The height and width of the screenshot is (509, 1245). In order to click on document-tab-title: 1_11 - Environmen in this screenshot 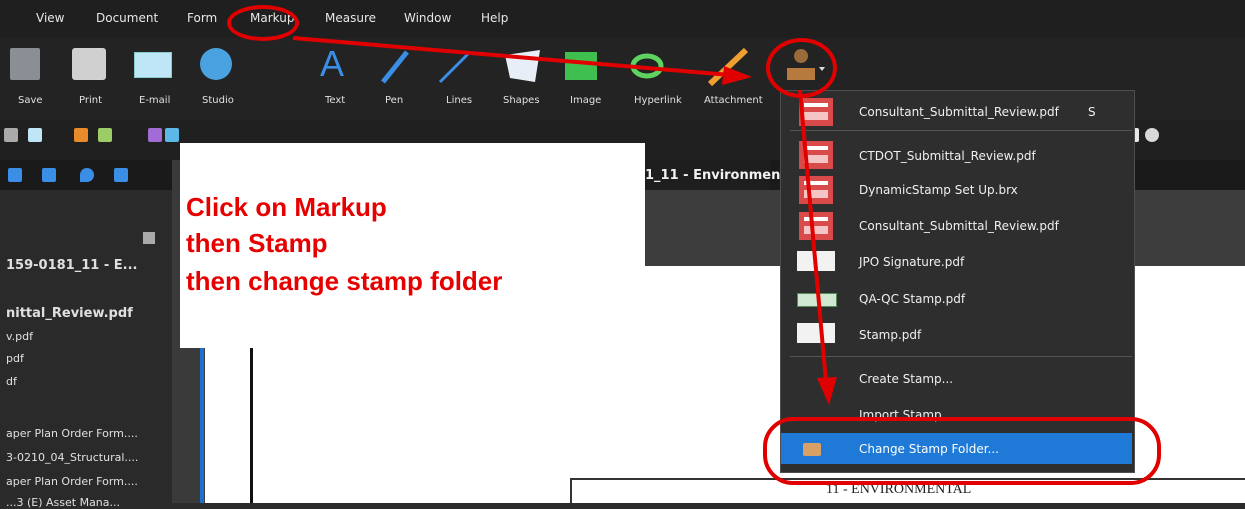, I will do `click(713, 175)`.